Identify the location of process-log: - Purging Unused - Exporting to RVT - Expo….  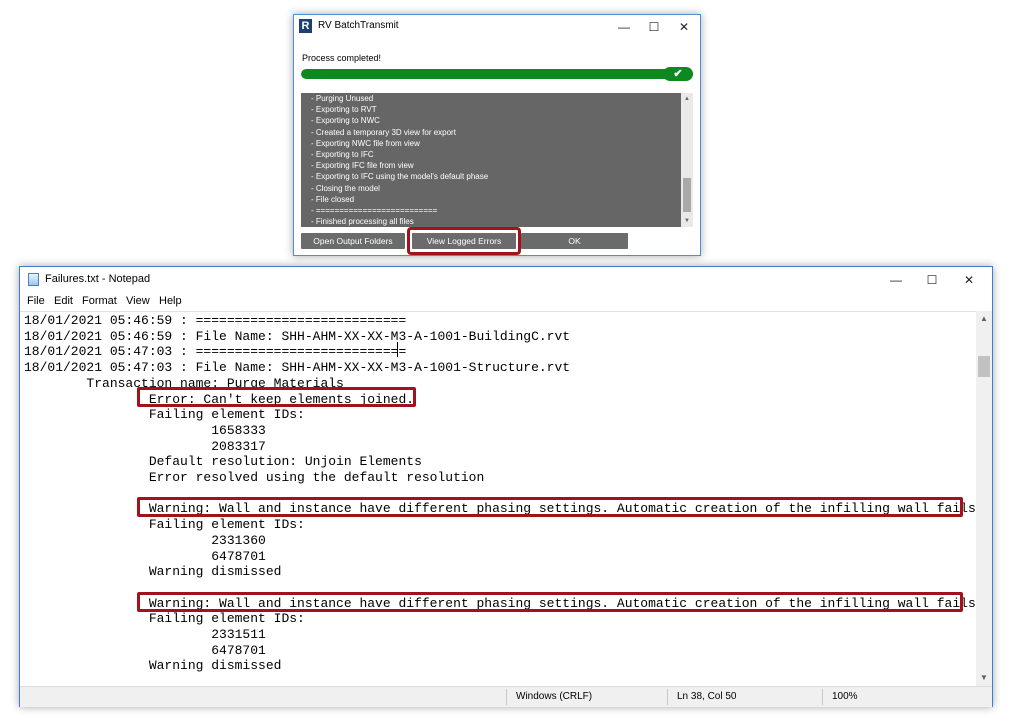
(491, 160).